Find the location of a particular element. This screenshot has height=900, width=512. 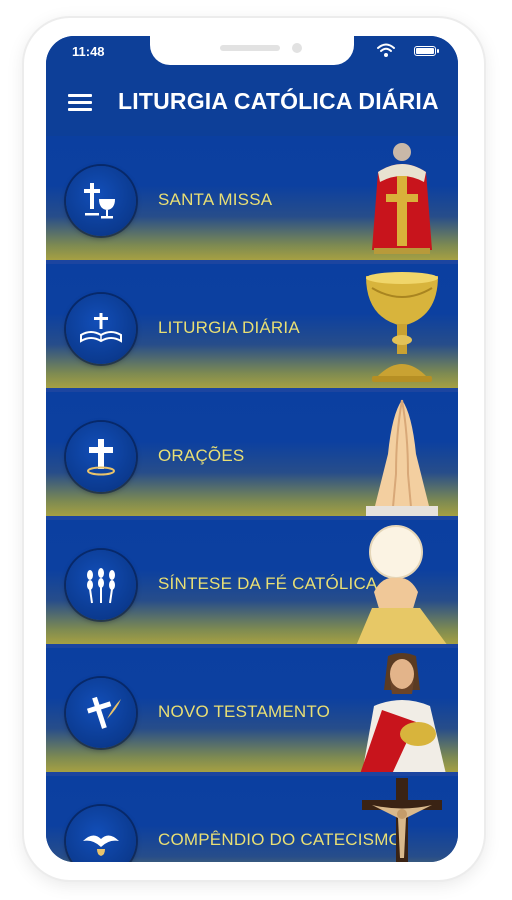

speaker-grille is located at coordinates (250, 48).